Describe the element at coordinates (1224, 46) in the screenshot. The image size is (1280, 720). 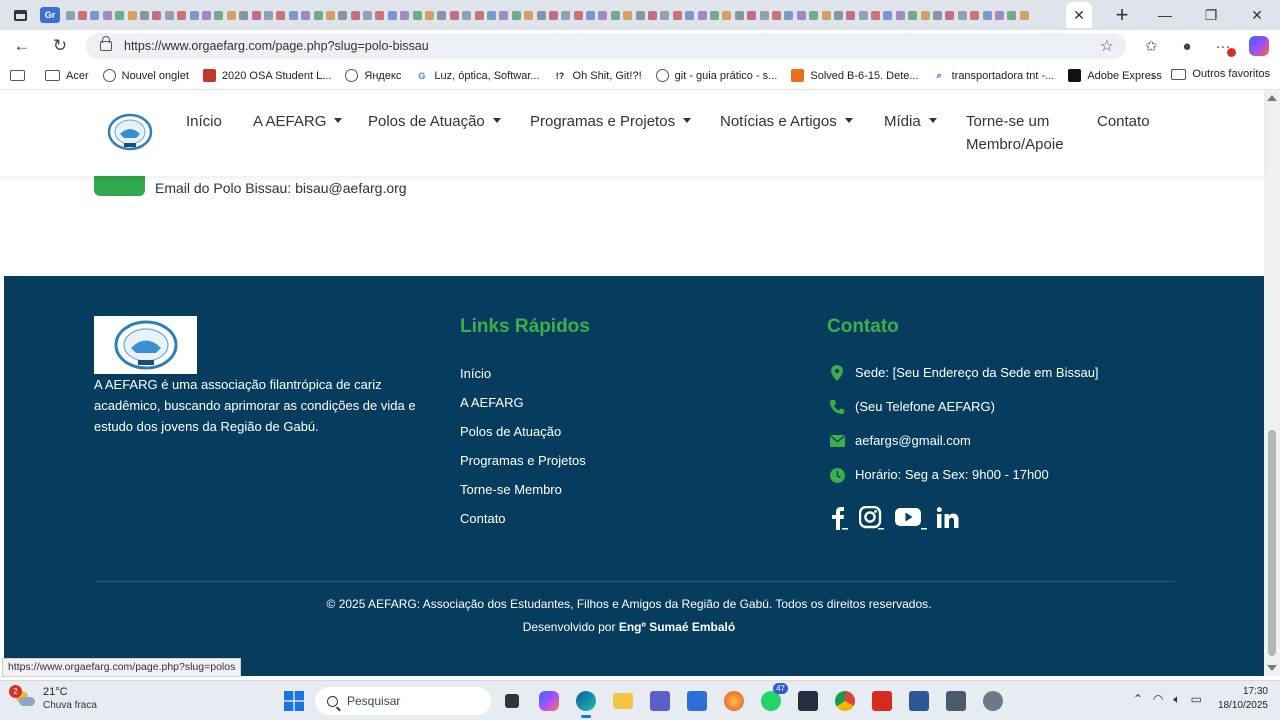
I see `more-menu-icon: ···` at that location.